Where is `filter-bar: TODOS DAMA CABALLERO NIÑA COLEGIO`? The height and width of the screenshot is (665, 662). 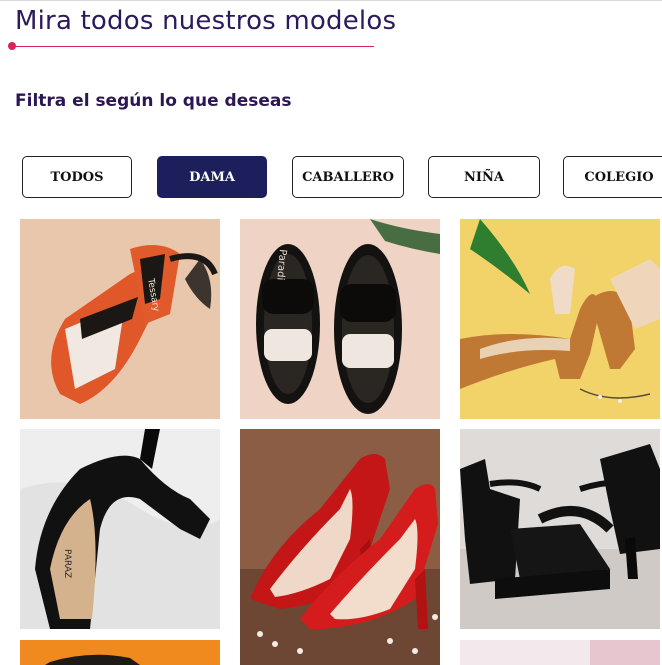 filter-bar: TODOS DAMA CABALLERO NIÑA COLEGIO is located at coordinates (342, 178).